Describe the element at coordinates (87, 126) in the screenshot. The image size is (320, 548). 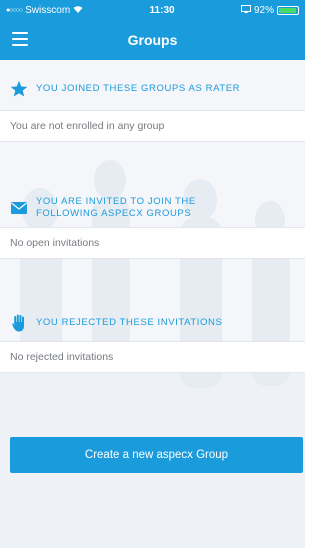
I see `rater-empty-text: You are not enrolled in any group` at that location.